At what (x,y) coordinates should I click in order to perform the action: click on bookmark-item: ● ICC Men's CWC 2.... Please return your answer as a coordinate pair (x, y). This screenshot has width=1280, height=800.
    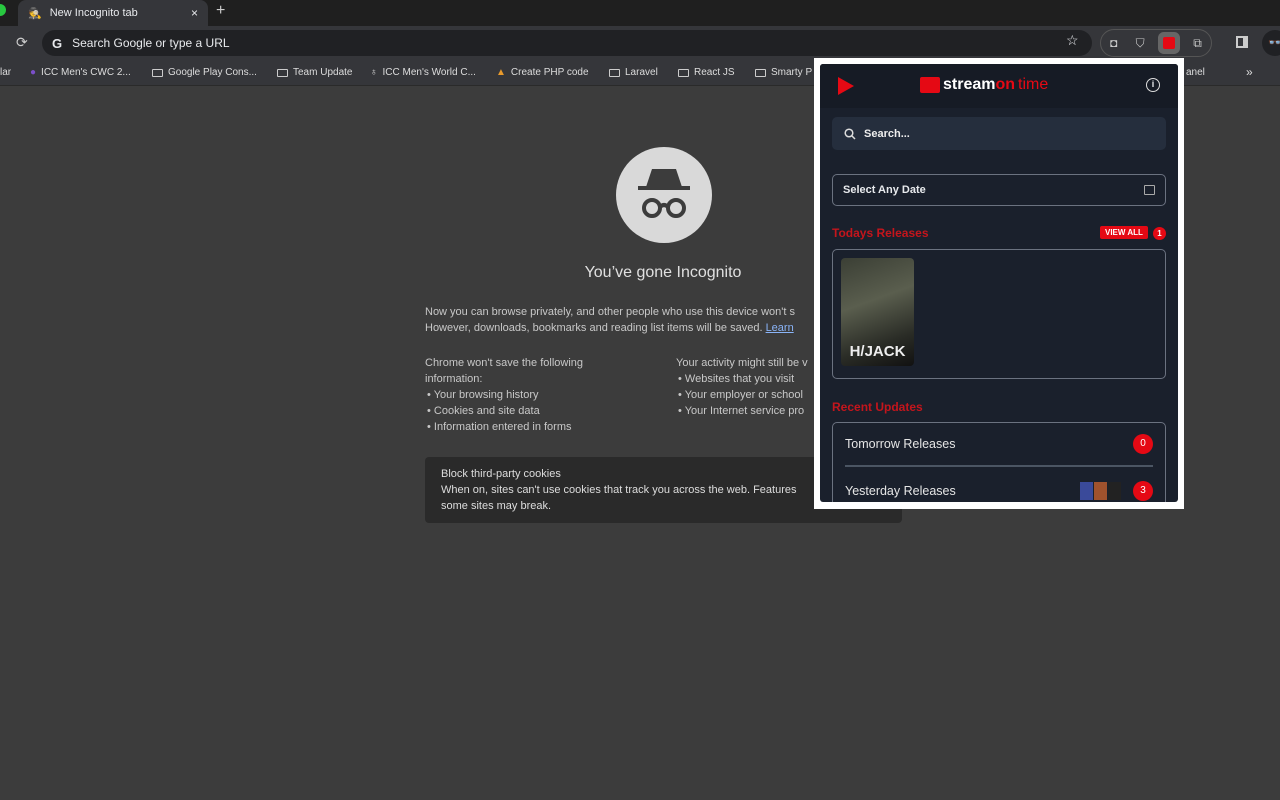
    Looking at the image, I should click on (80, 72).